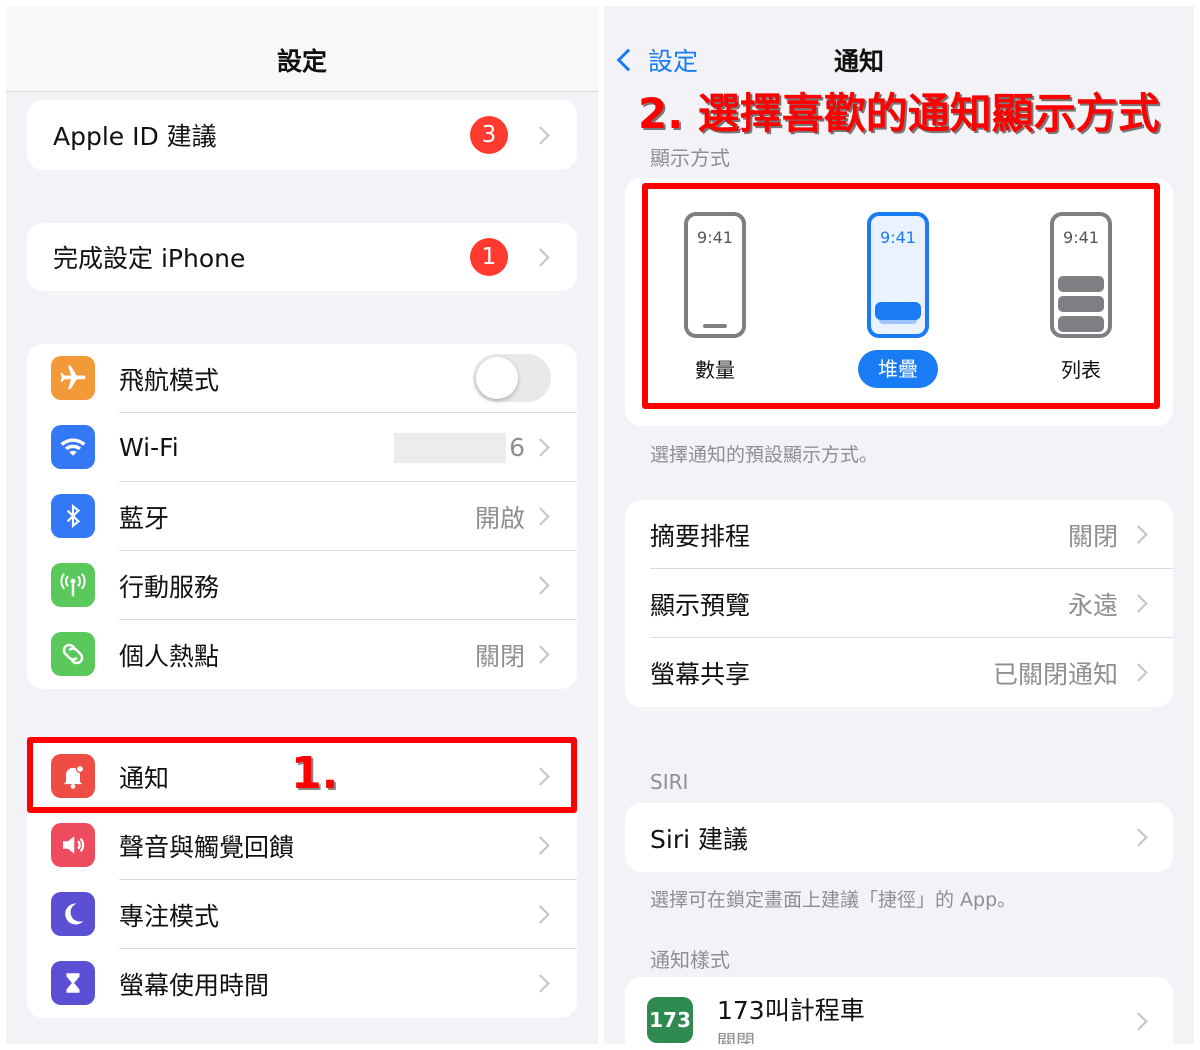 The image size is (1200, 1050). What do you see at coordinates (791, 1010) in the screenshot?
I see `app-name: 173叫計程車` at bounding box center [791, 1010].